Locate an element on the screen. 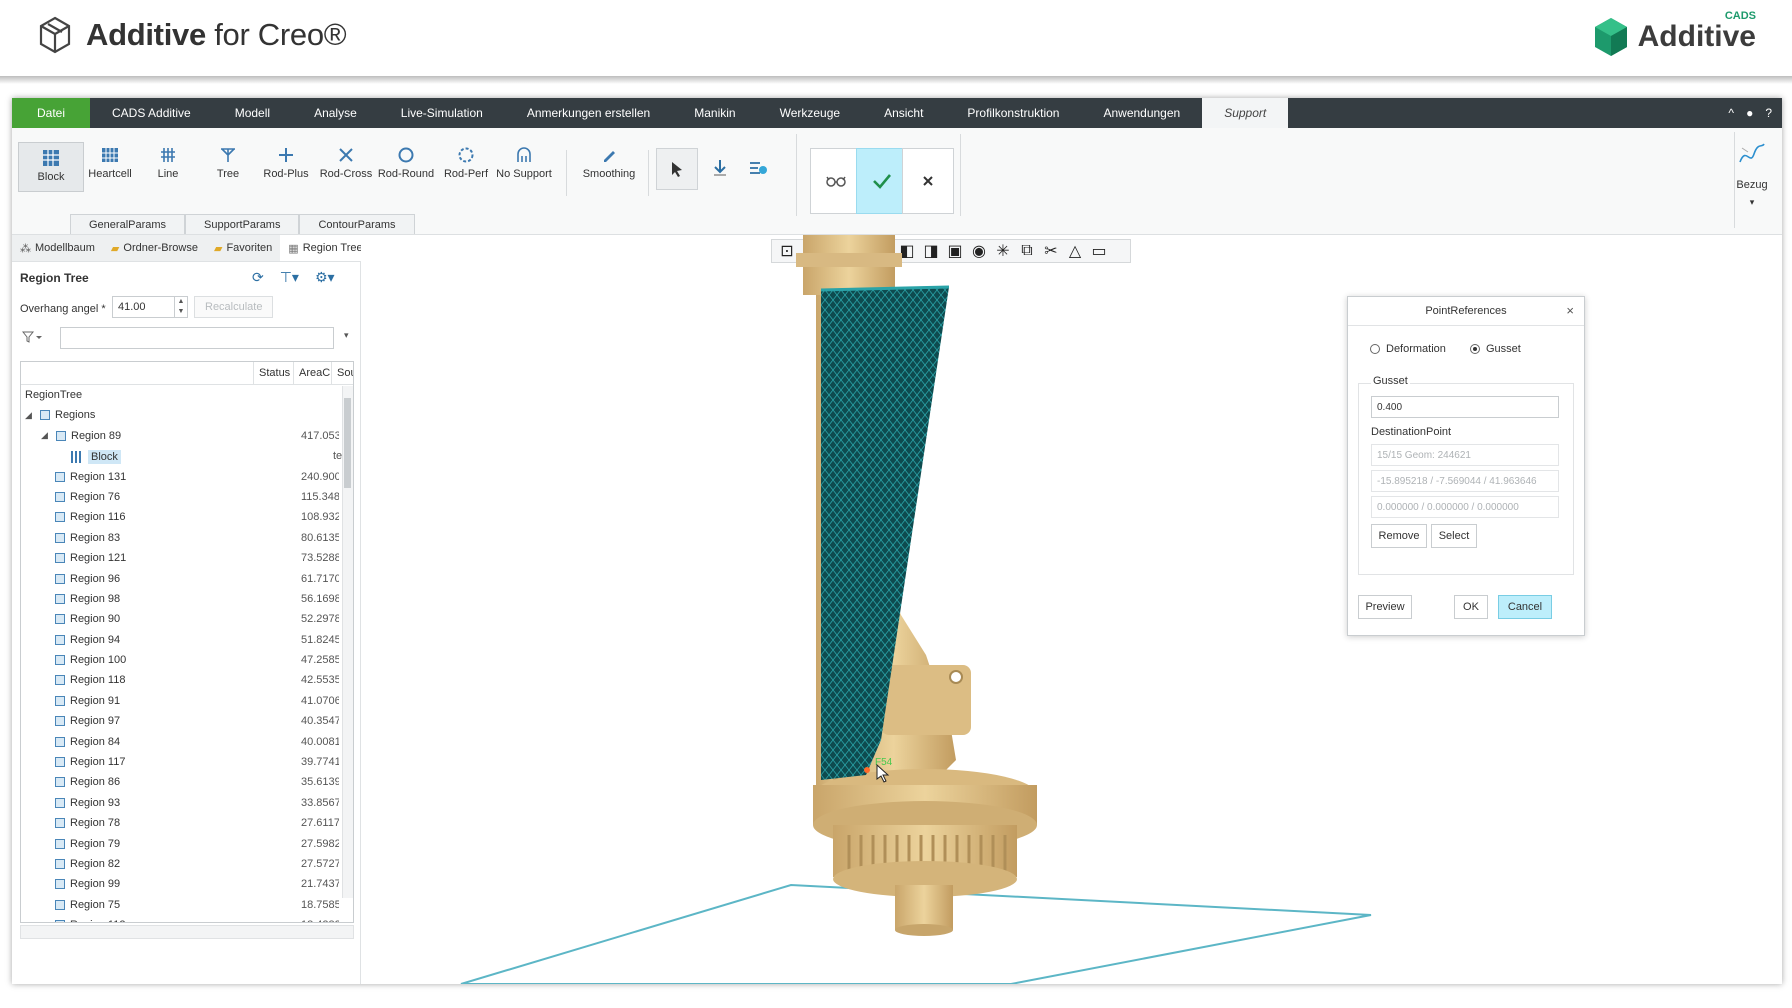 Image resolution: width=1792 pixels, height=1008 pixels. tree-region-row: Region 91 41.07067 is located at coordinates (181, 702).